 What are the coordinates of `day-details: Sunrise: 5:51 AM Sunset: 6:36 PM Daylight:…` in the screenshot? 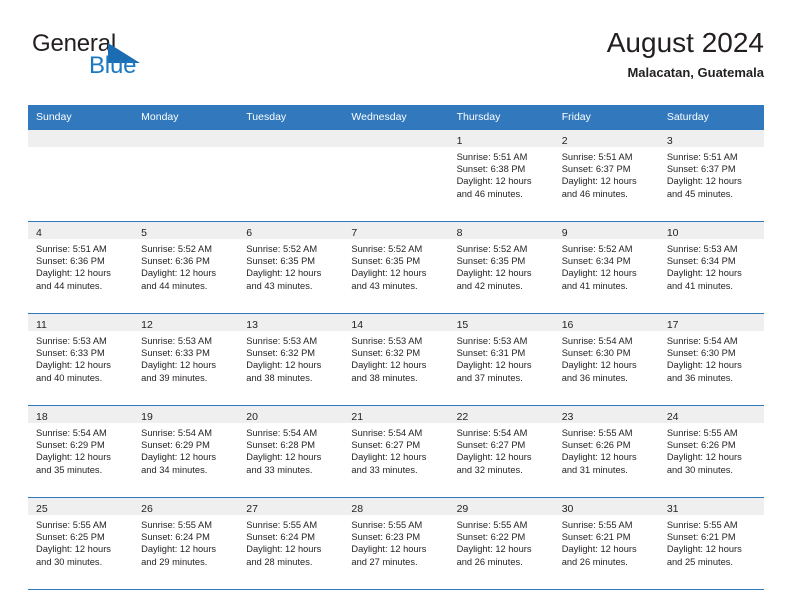 It's located at (80, 265).